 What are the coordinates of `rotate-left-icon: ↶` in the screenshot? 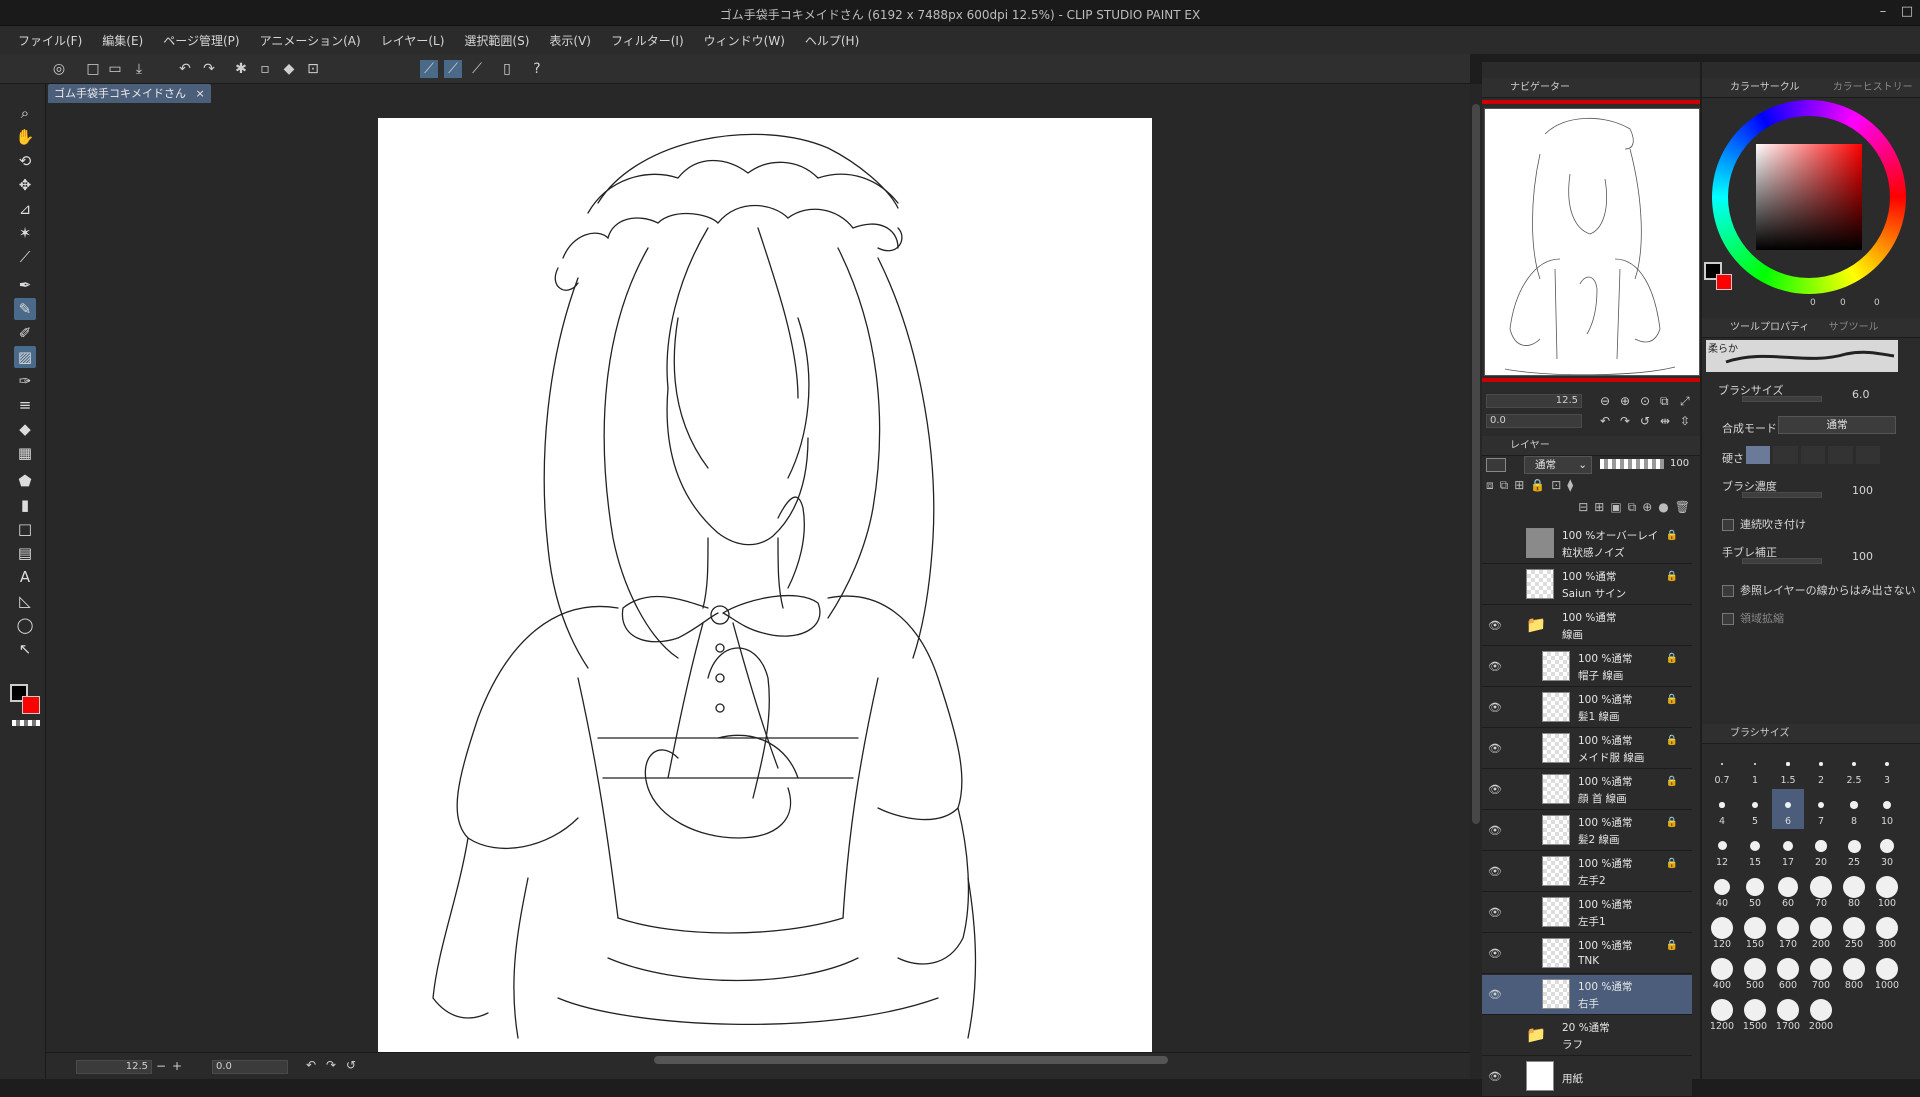 It's located at (311, 1065).